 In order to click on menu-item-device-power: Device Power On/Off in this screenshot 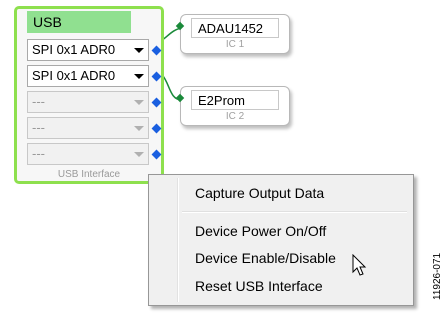, I will do `click(295, 231)`.